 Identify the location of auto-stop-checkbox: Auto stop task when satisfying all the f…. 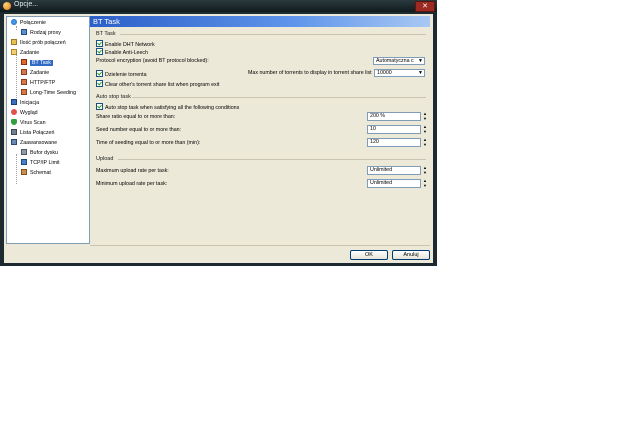
(167, 107).